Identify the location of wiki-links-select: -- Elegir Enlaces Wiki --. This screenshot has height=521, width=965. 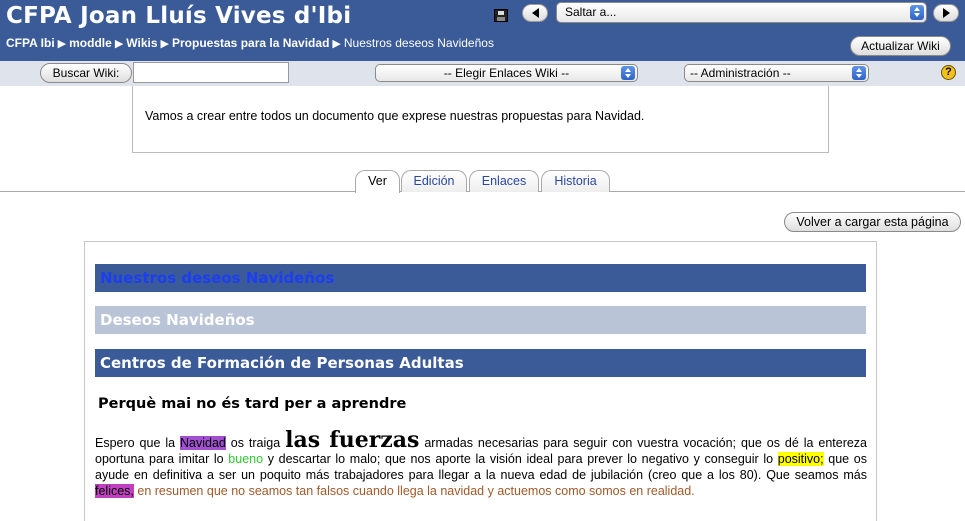
(506, 73).